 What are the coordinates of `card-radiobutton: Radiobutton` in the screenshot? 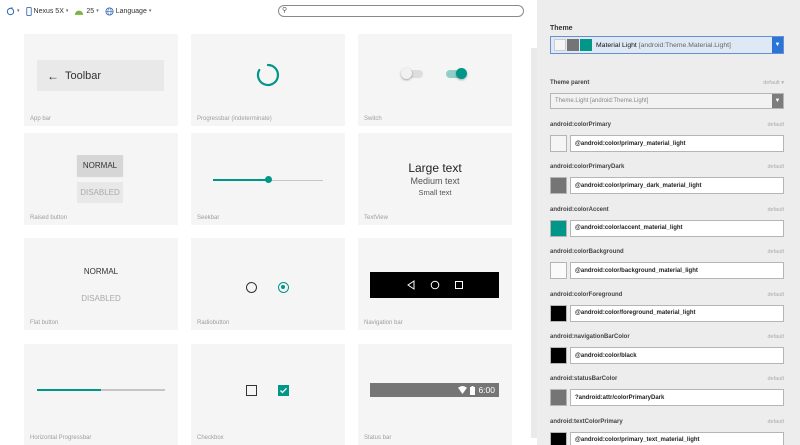 It's located at (268, 284).